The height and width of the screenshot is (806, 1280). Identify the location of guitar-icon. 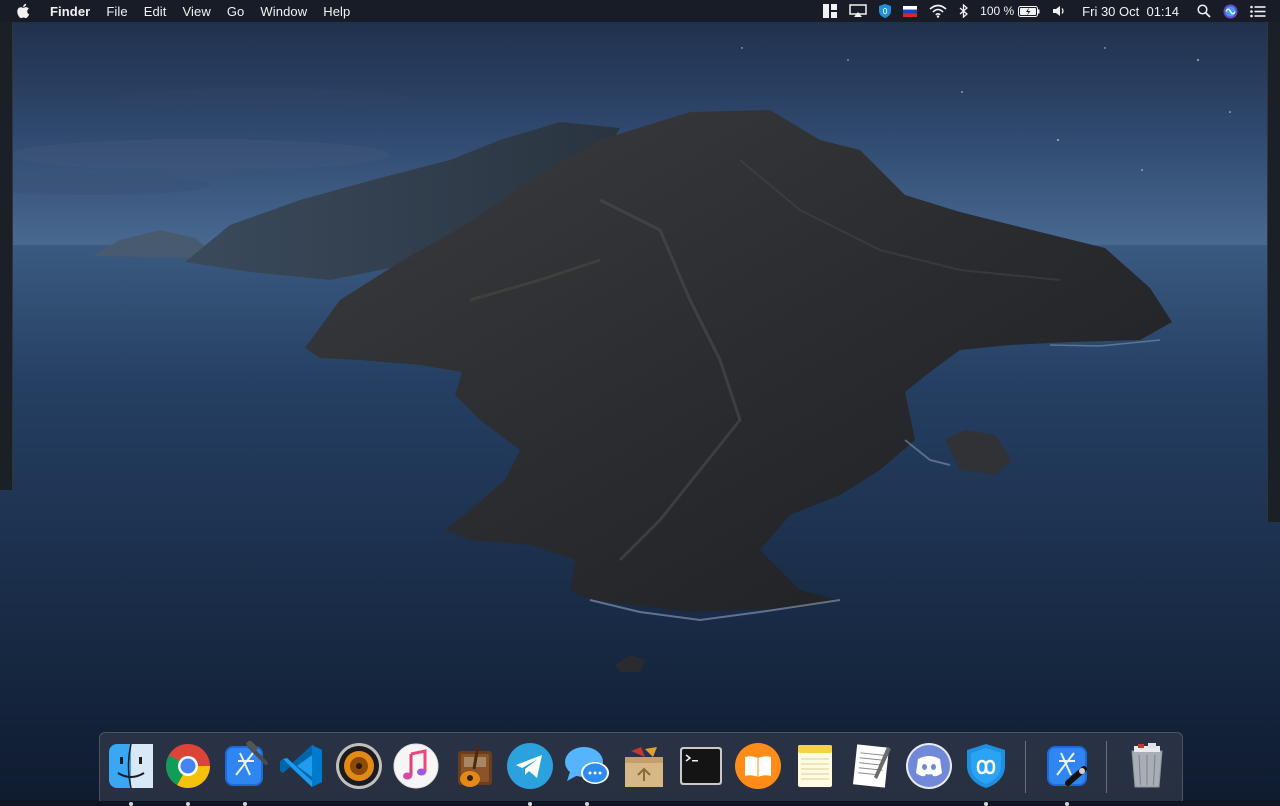
(475, 765).